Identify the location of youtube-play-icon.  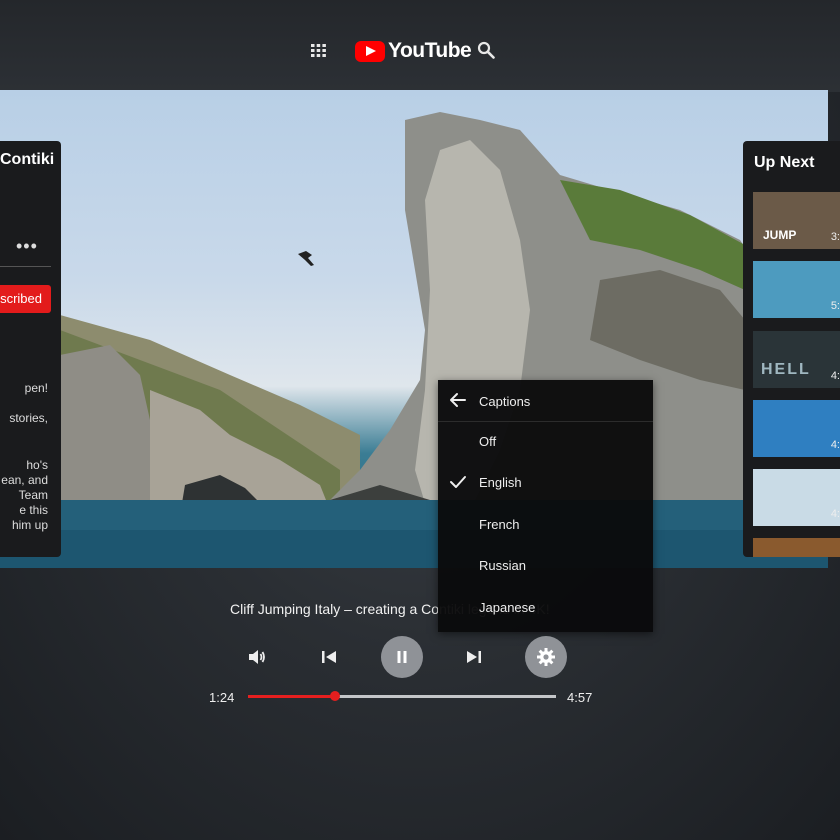
(370, 51).